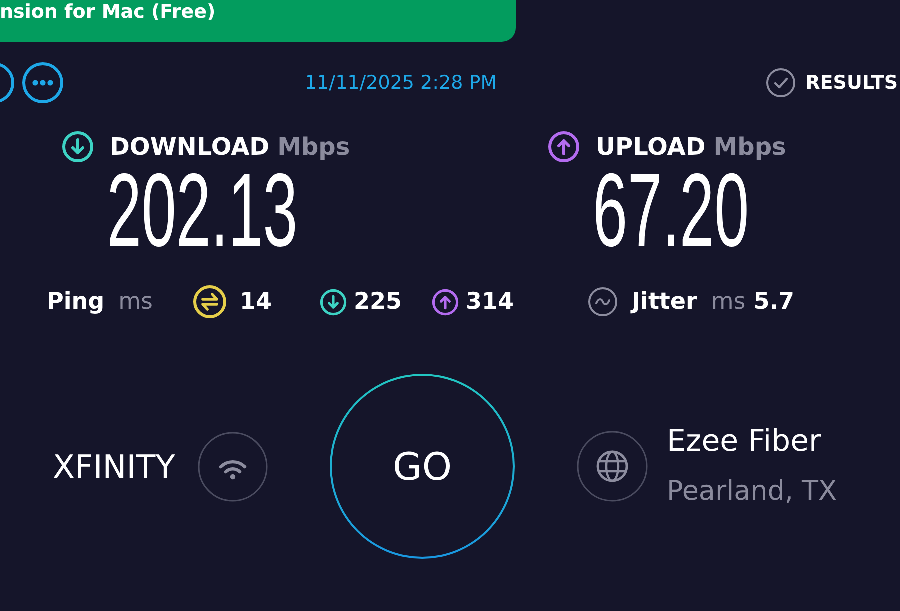  I want to click on speed-value: 67.20, so click(671, 211).